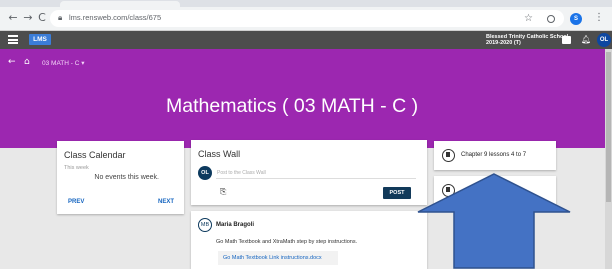 This screenshot has width=612, height=269. I want to click on browser-menu-icon: ⋮, so click(599, 17).